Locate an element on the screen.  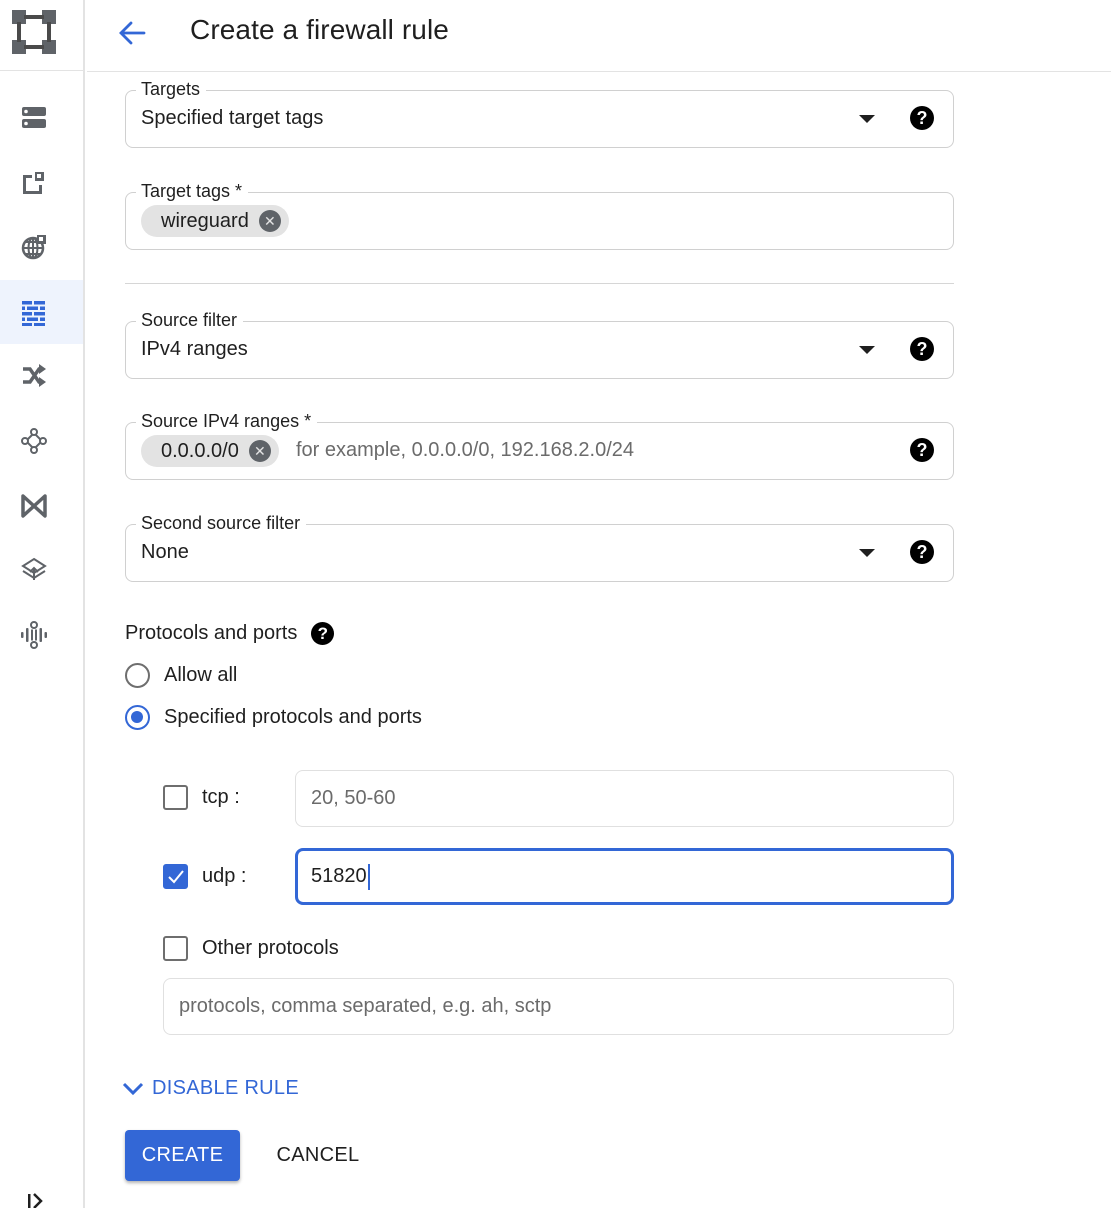
network-topology-icon is located at coordinates (34, 441).